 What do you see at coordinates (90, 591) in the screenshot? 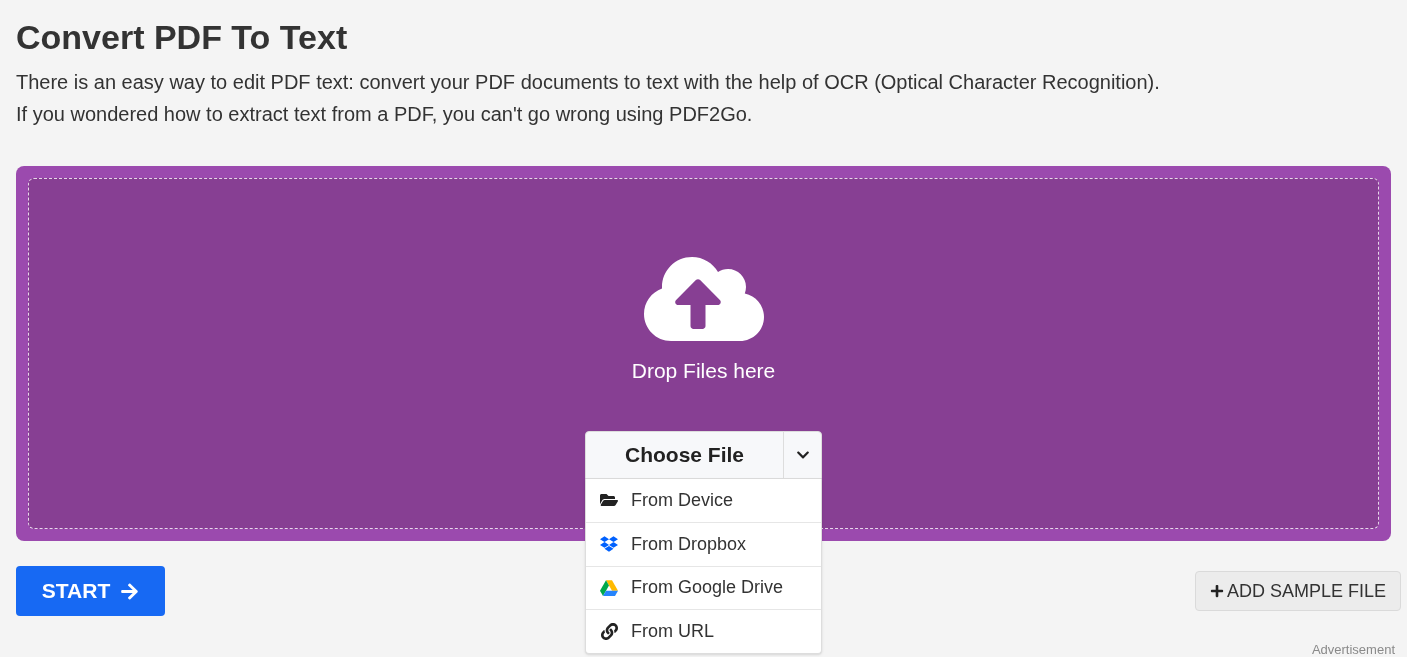
I see `start-button: START` at bounding box center [90, 591].